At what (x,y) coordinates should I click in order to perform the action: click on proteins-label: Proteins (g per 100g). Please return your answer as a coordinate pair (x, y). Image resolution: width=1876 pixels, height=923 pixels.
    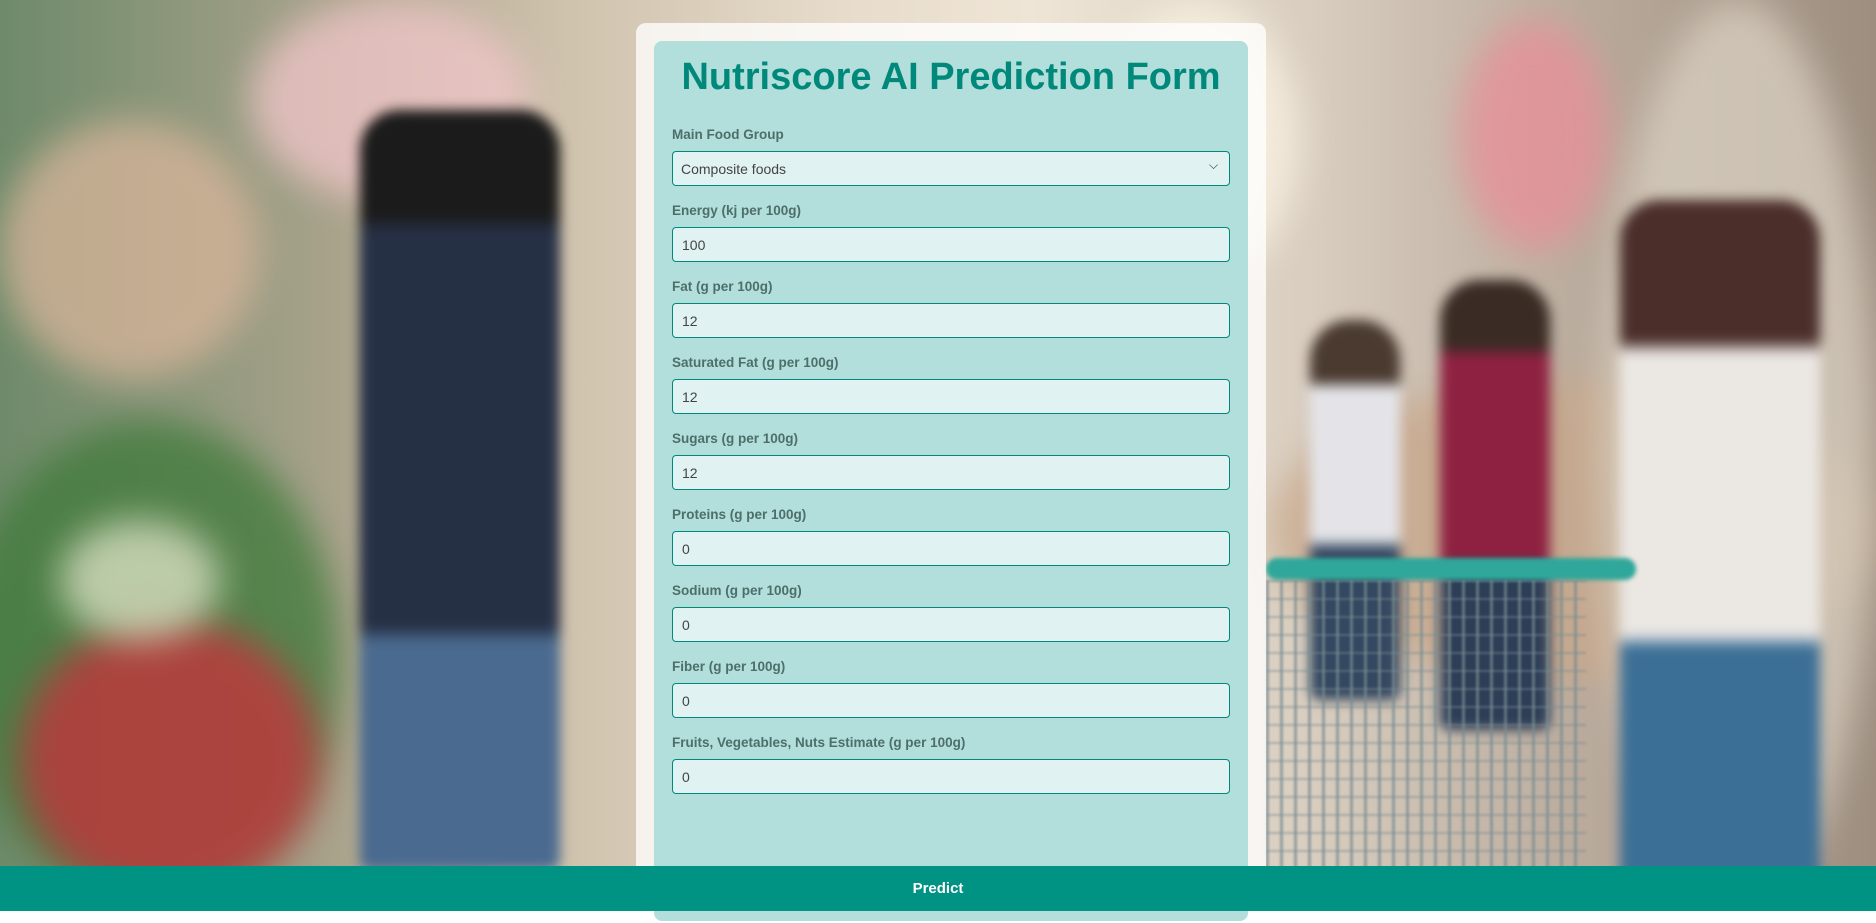
    Looking at the image, I should click on (739, 514).